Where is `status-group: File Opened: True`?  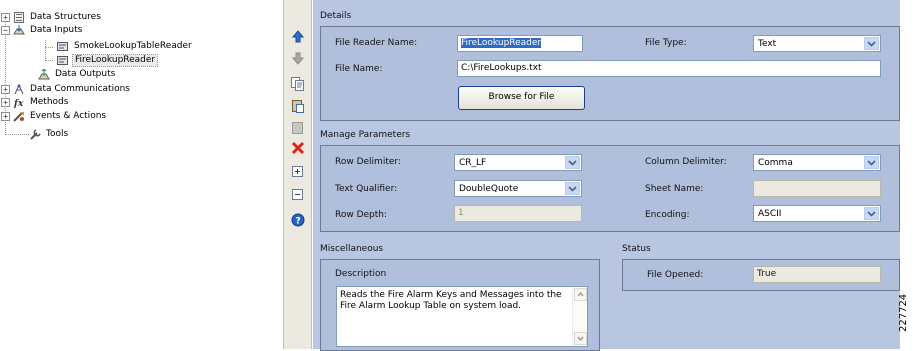
status-group: File Opened: True is located at coordinates (761, 275).